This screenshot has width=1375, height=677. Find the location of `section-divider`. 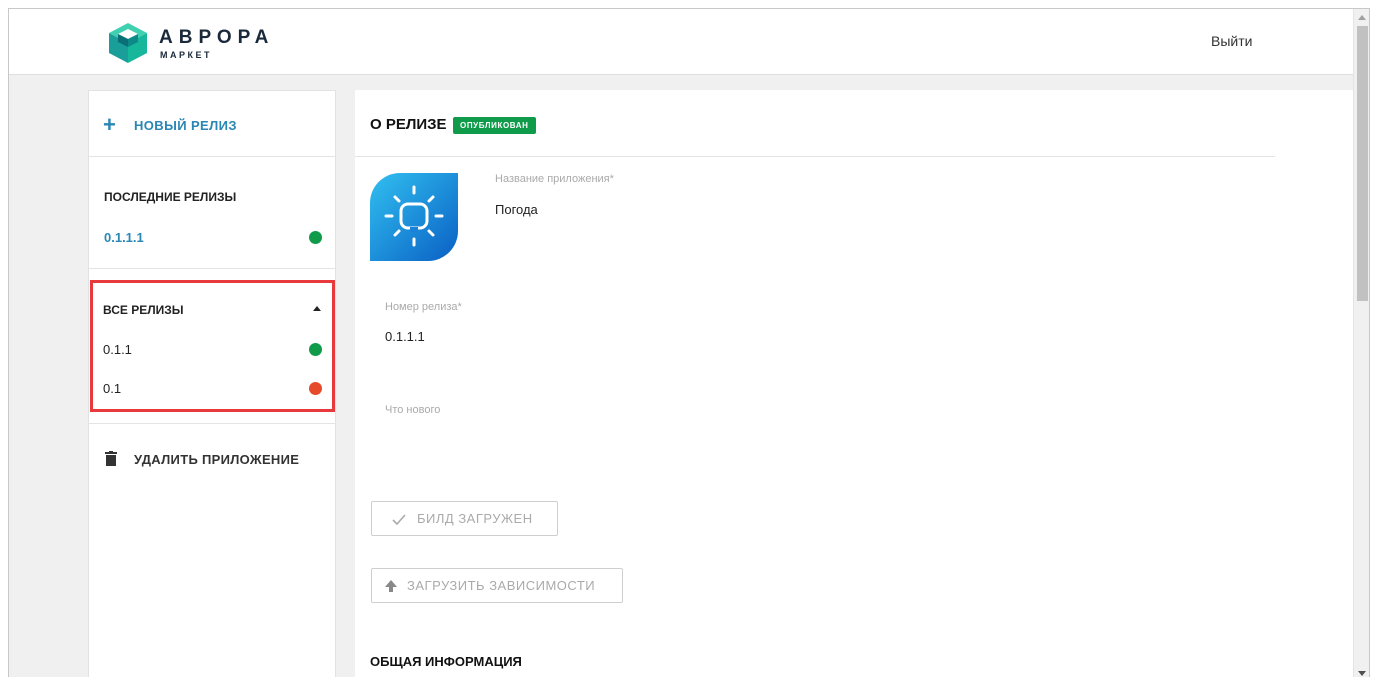

section-divider is located at coordinates (815, 156).